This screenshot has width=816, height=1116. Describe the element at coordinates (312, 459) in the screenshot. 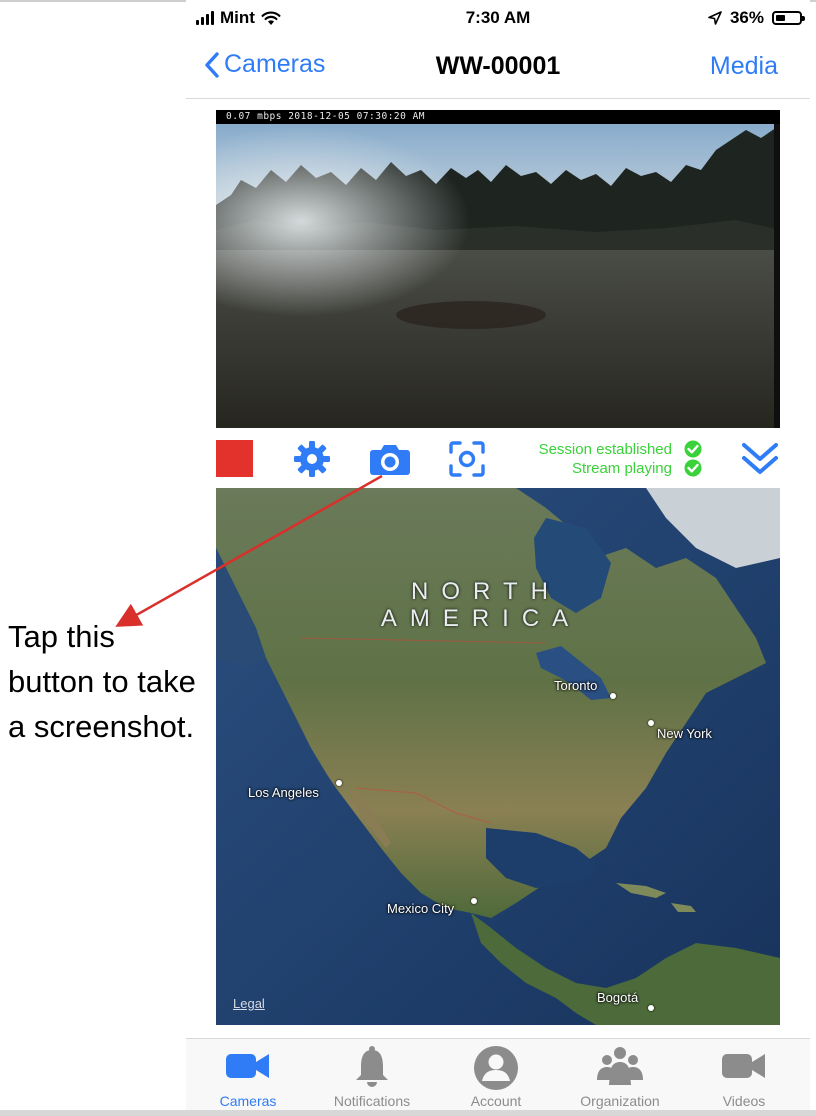

I see `gear-icon` at that location.